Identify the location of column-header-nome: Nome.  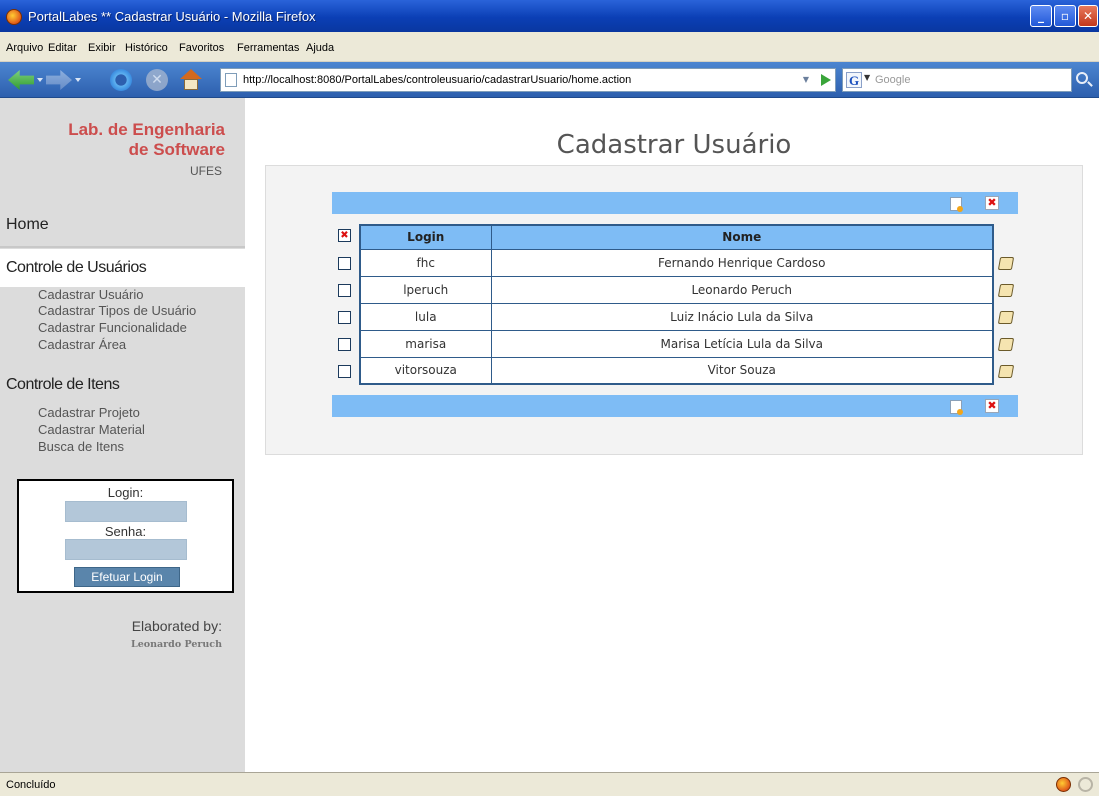
(742, 237).